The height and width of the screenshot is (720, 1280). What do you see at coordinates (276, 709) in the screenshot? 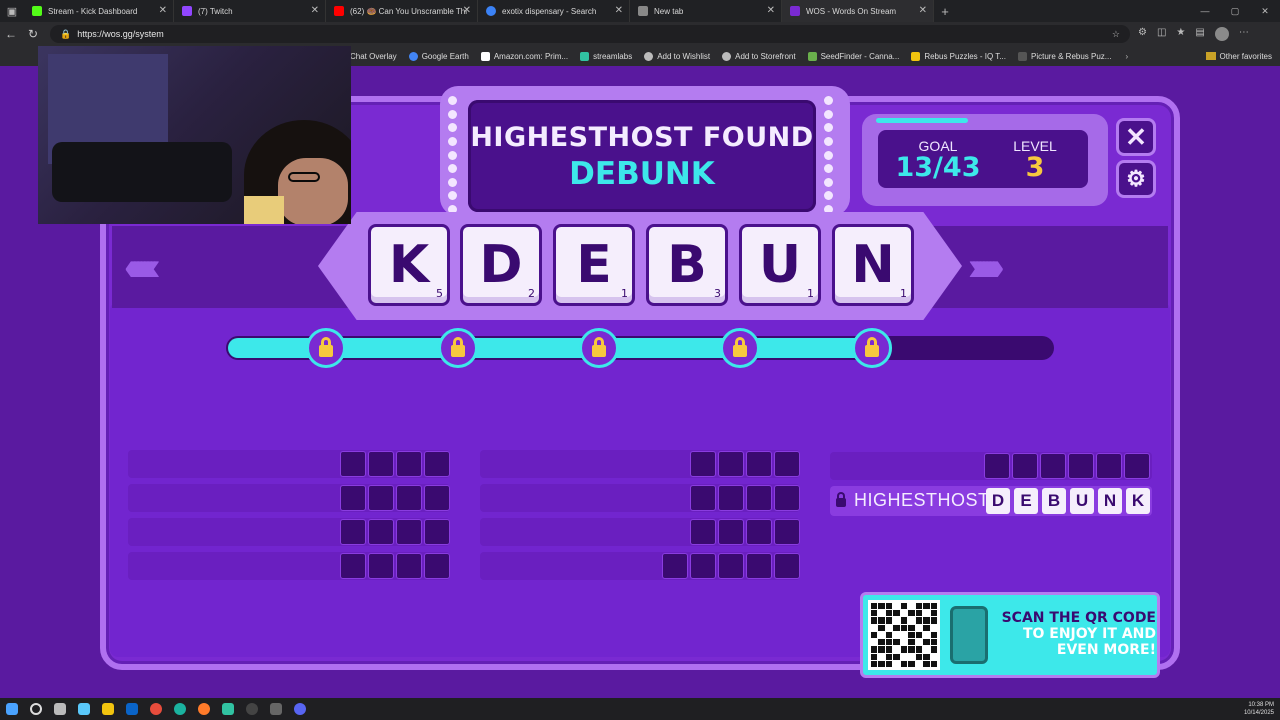
I see `app-icon` at bounding box center [276, 709].